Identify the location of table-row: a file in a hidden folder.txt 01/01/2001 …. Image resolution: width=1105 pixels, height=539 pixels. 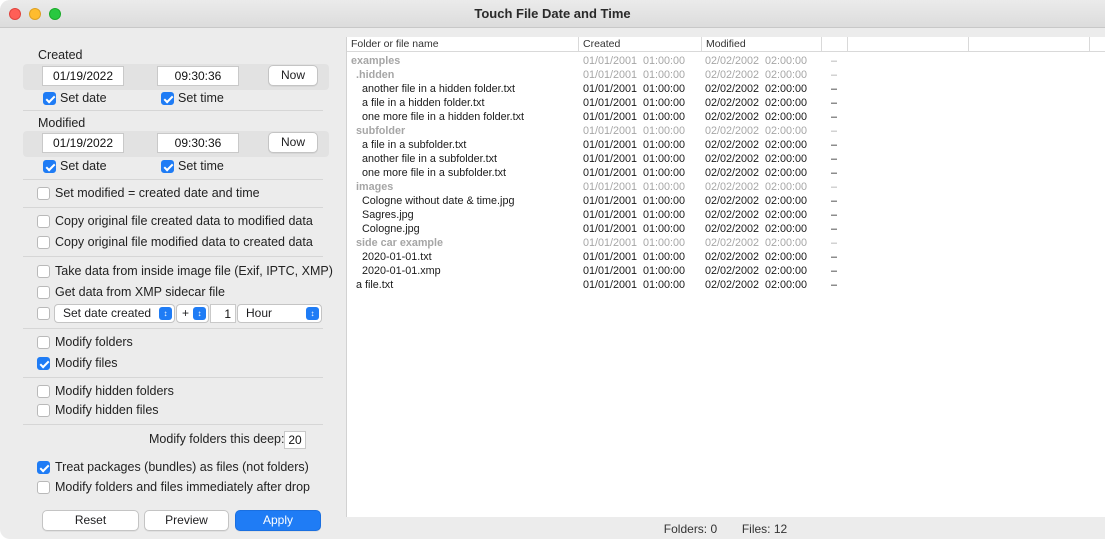
(726, 103).